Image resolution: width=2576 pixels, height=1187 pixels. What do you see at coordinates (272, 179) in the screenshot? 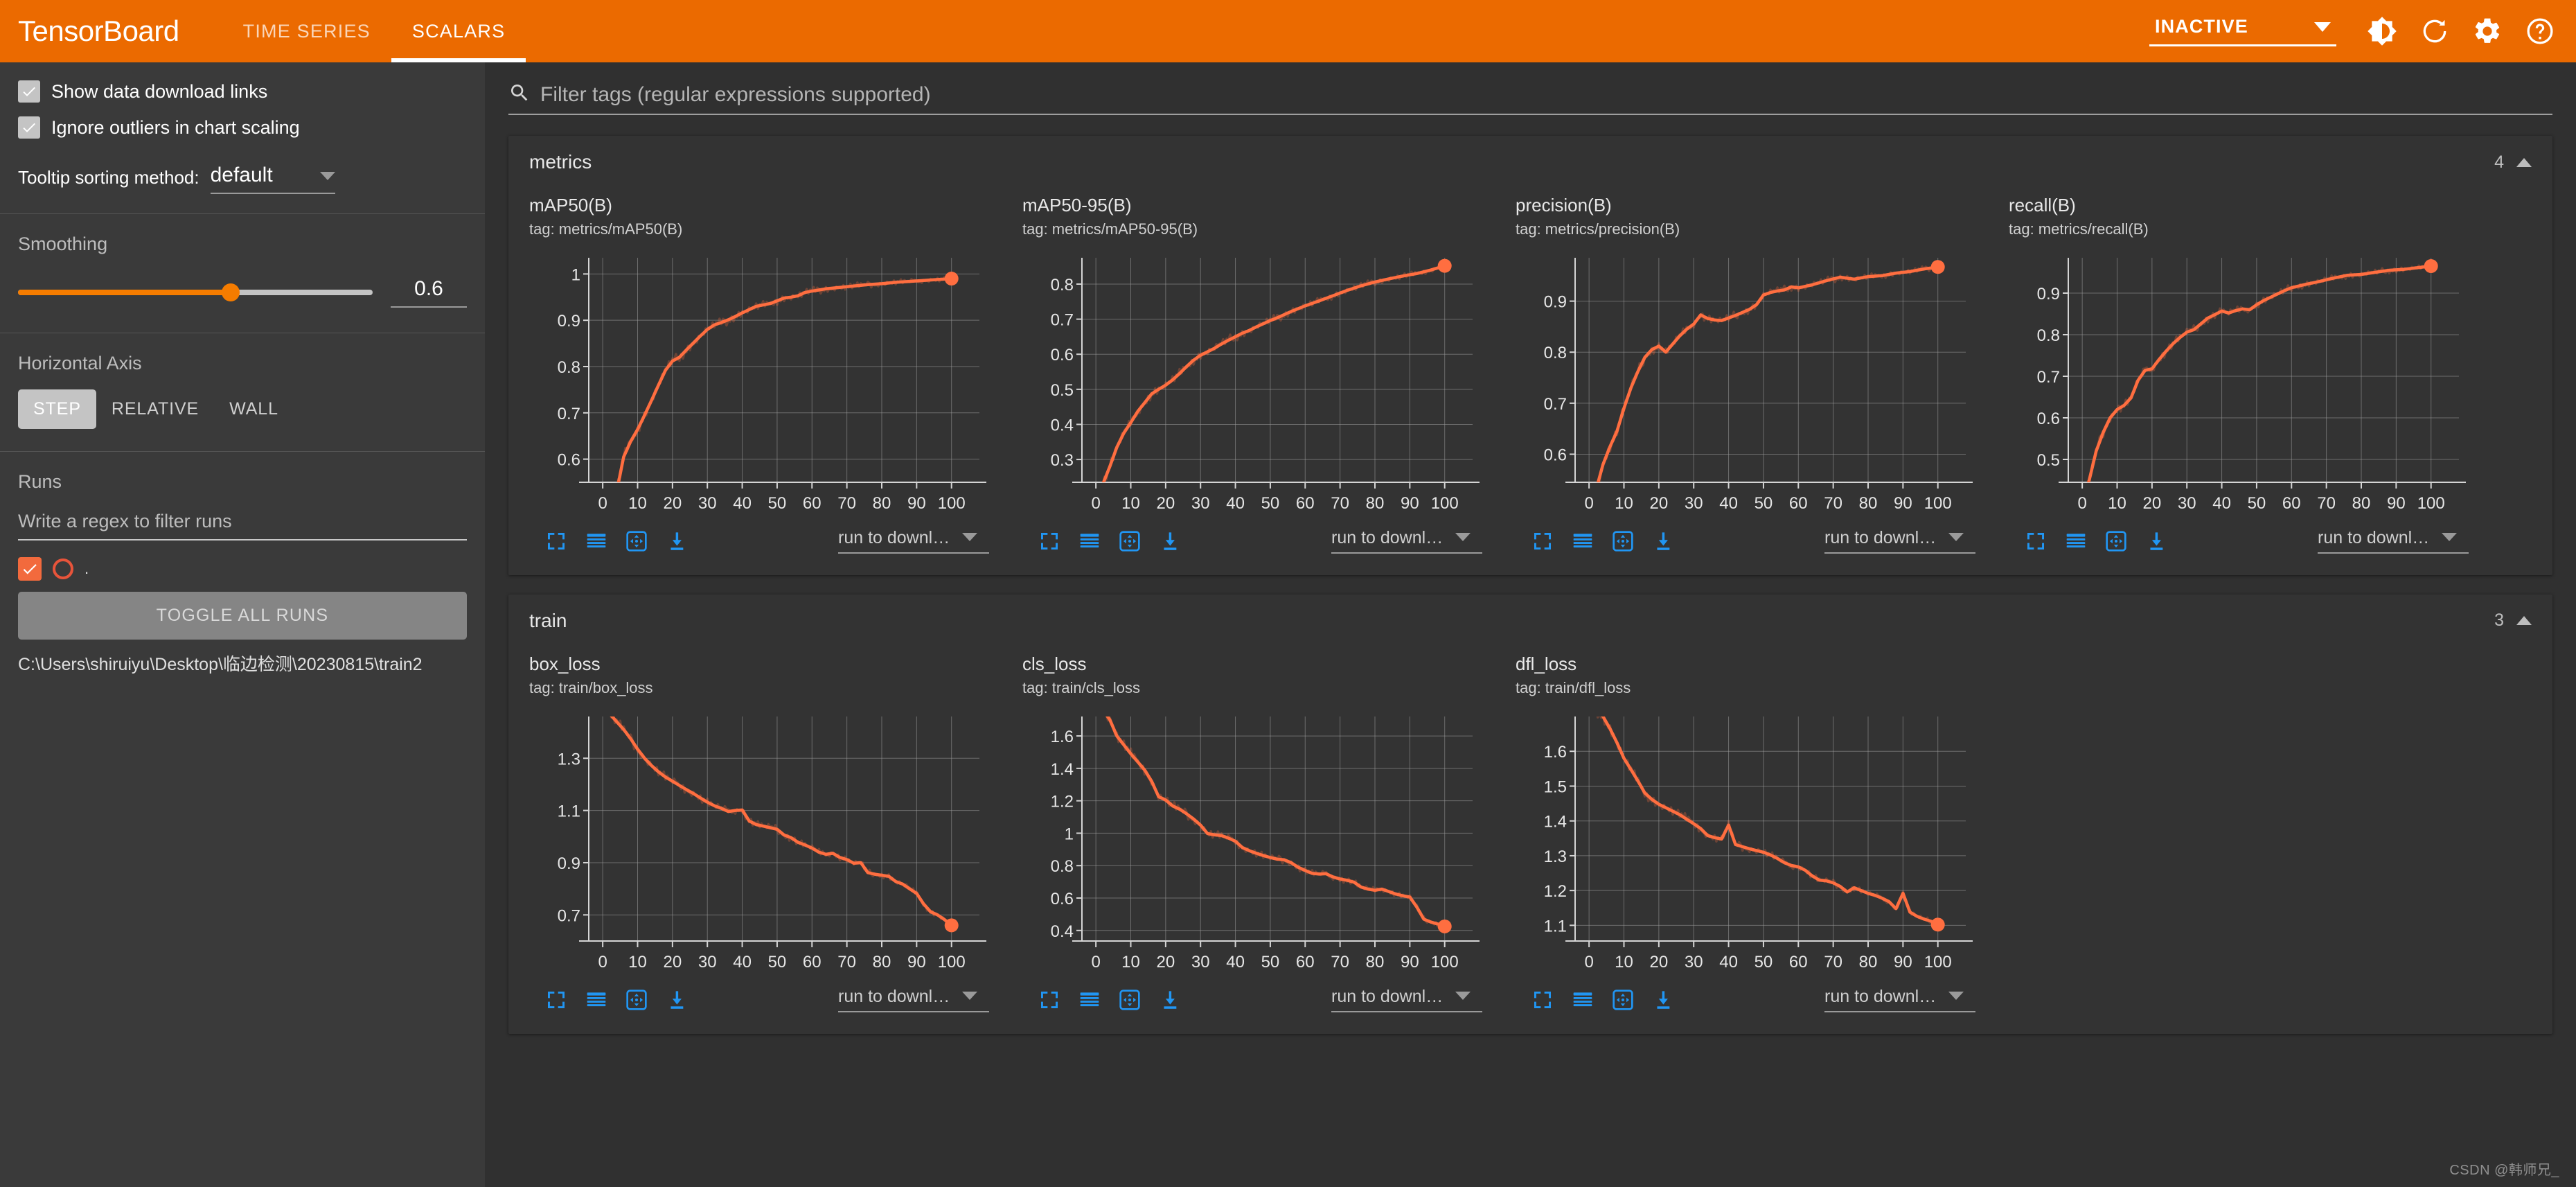
I see `tooltip-sorting-select: default` at bounding box center [272, 179].